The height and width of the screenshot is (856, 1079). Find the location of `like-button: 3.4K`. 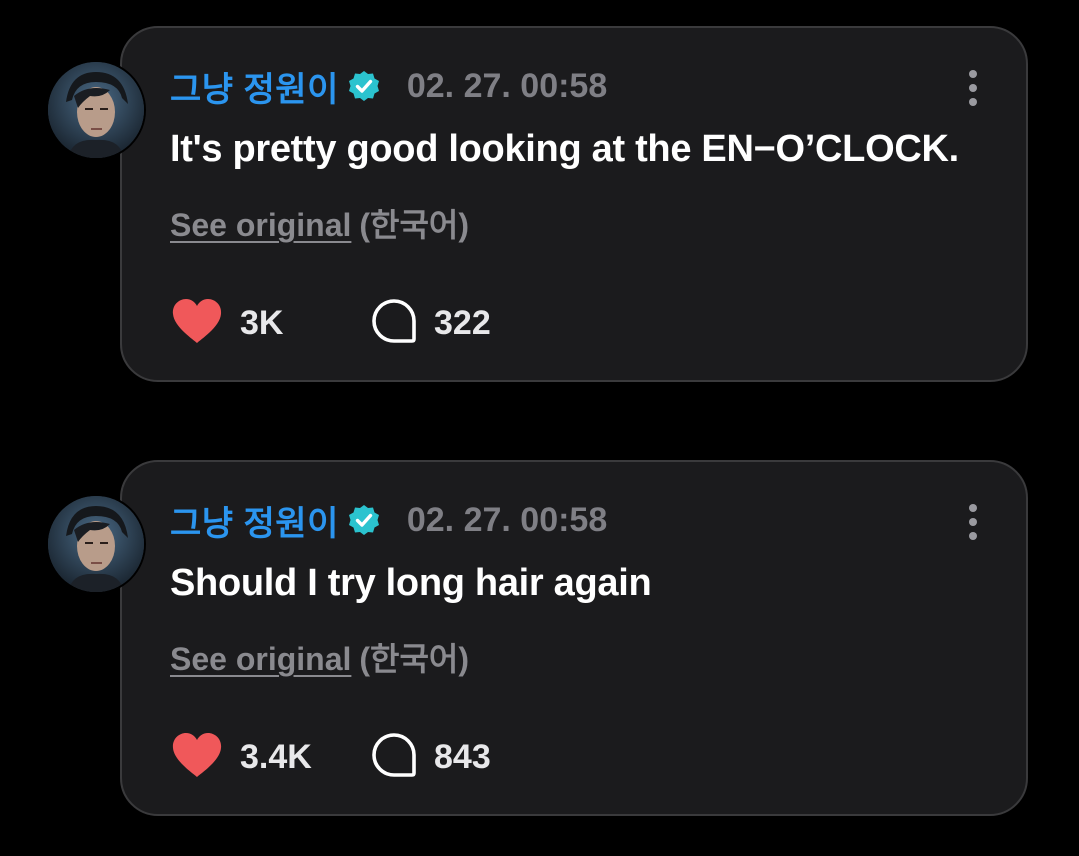

like-button: 3.4K is located at coordinates (270, 757).